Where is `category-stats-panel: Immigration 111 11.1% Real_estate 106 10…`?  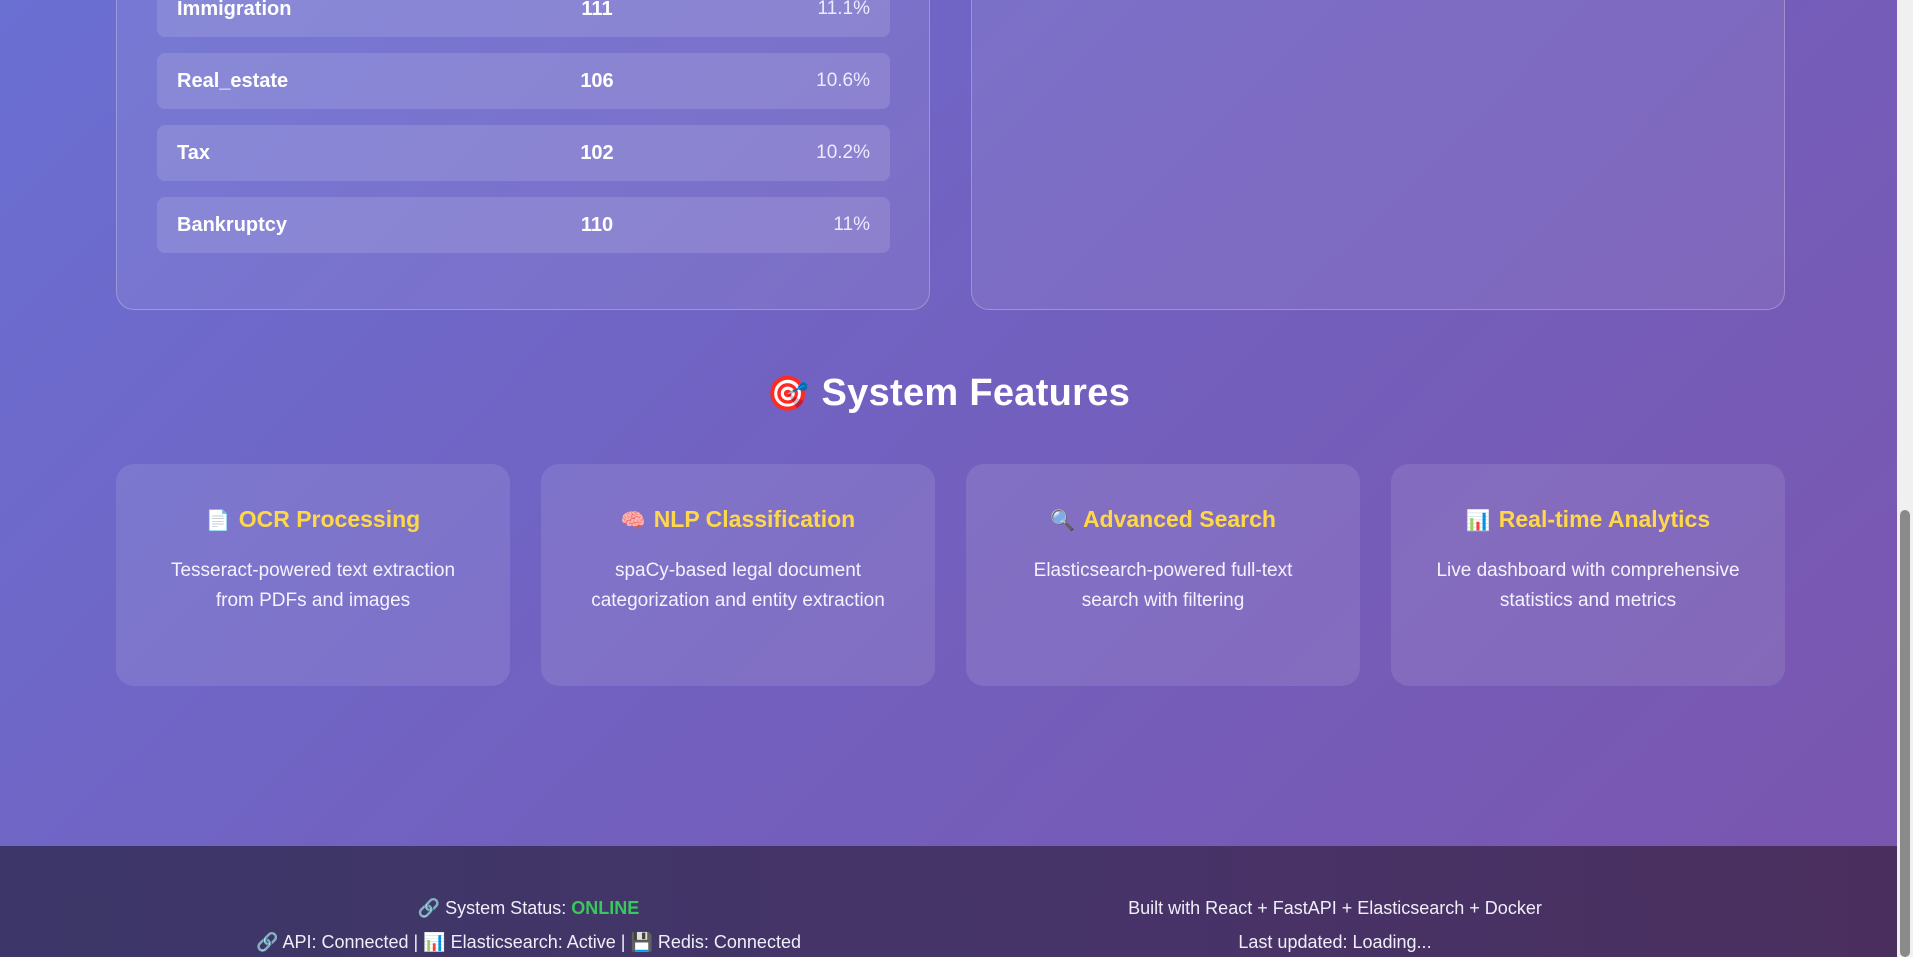
category-stats-panel: Immigration 111 11.1% Real_estate 106 10… is located at coordinates (523, 155).